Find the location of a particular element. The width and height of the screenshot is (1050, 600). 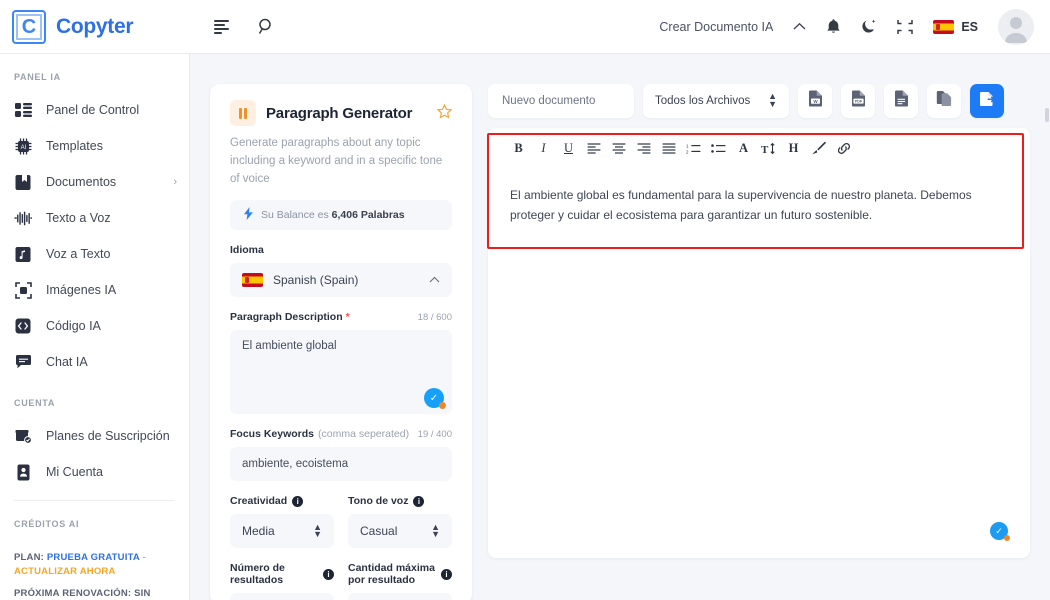

subscription-box-icon is located at coordinates (23, 436).